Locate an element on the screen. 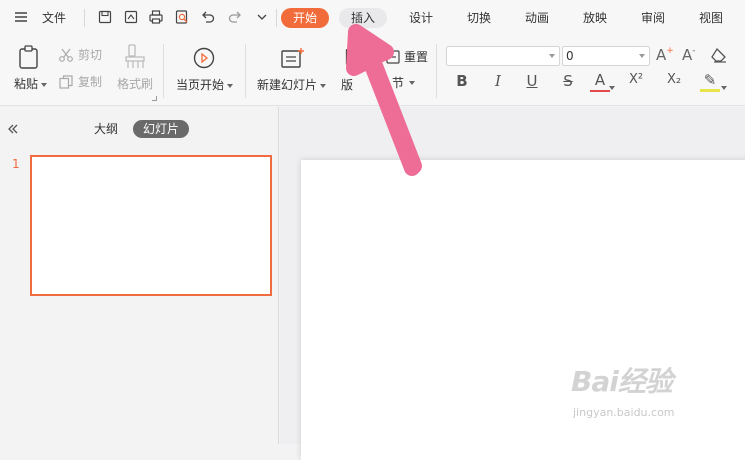 This screenshot has height=460, width=745. format-painter-label: 格式刷 is located at coordinates (135, 83).